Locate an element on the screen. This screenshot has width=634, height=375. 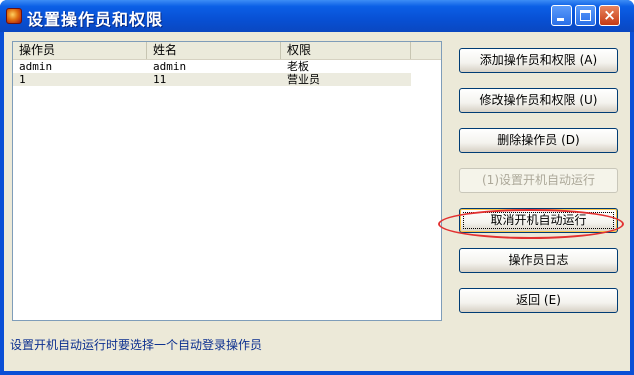
status-hint: 设置开机自动运行时要选择一个自动登录操作员 is located at coordinates (136, 345).